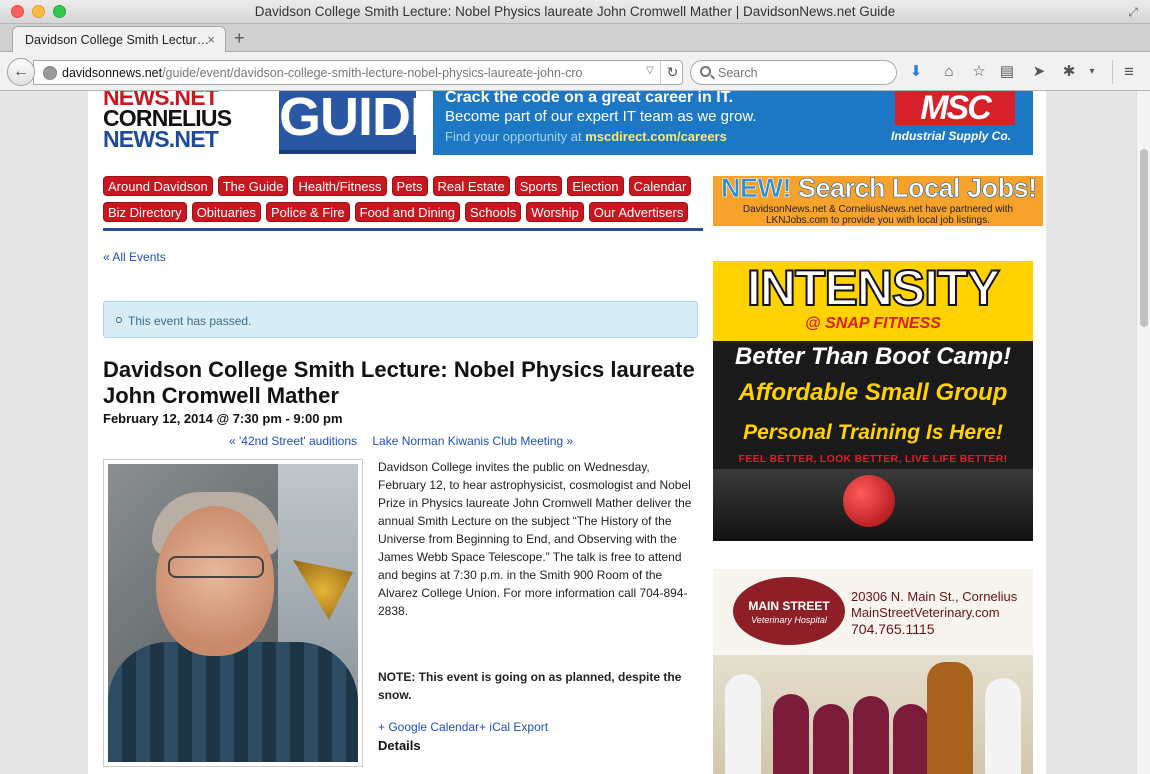 The image size is (1150, 774). I want to click on category-button-election: Election, so click(595, 186).